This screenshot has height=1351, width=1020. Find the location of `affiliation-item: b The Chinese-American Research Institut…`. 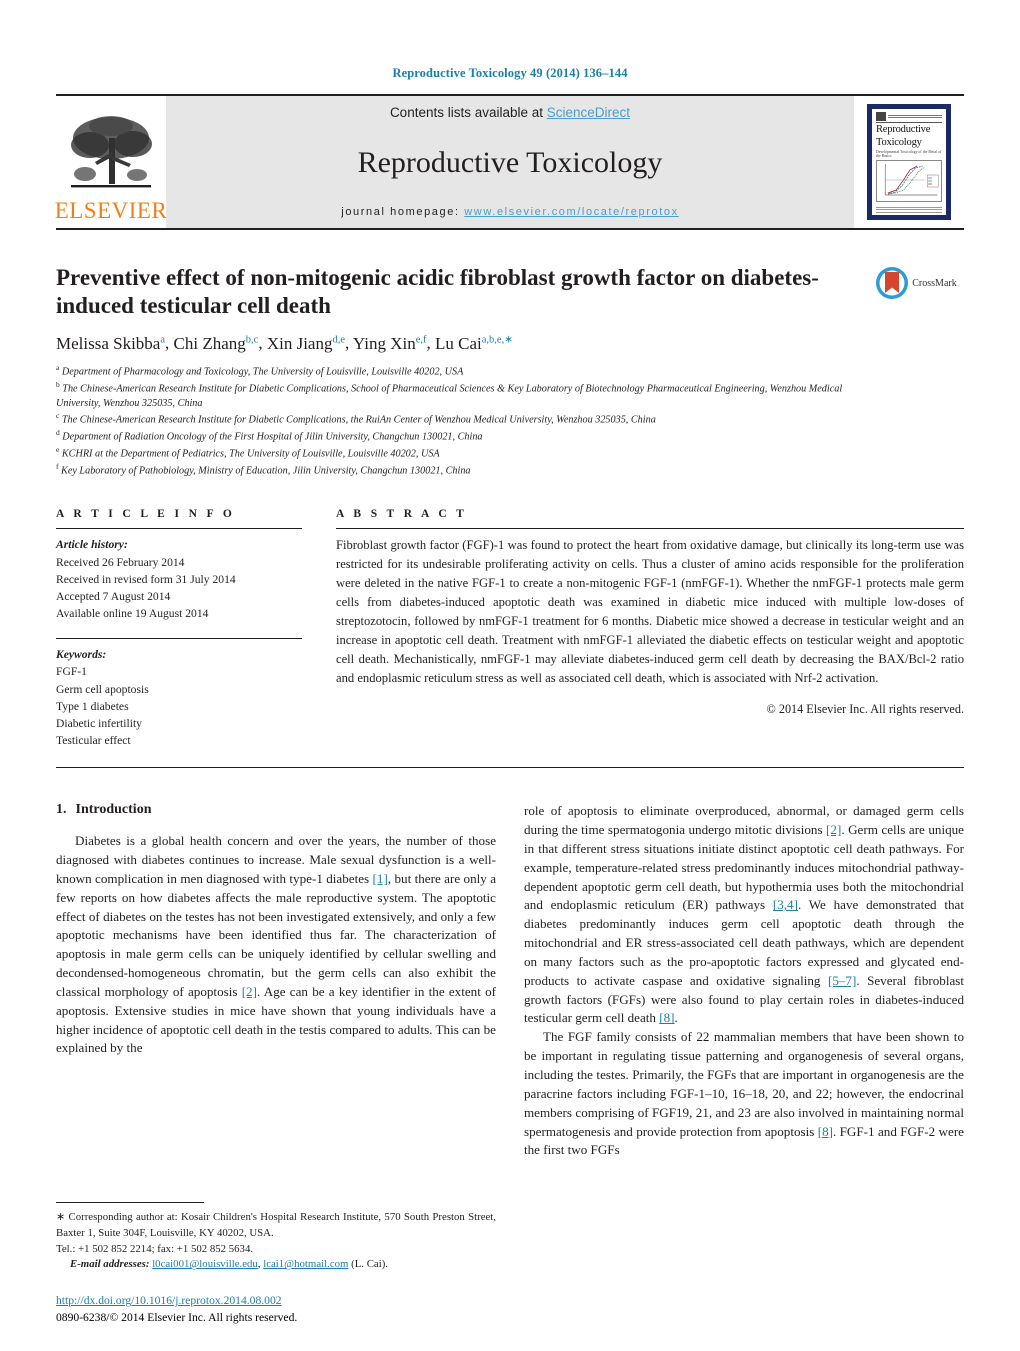

affiliation-item: b The Chinese-American Research Institut… is located at coordinates (453, 395).